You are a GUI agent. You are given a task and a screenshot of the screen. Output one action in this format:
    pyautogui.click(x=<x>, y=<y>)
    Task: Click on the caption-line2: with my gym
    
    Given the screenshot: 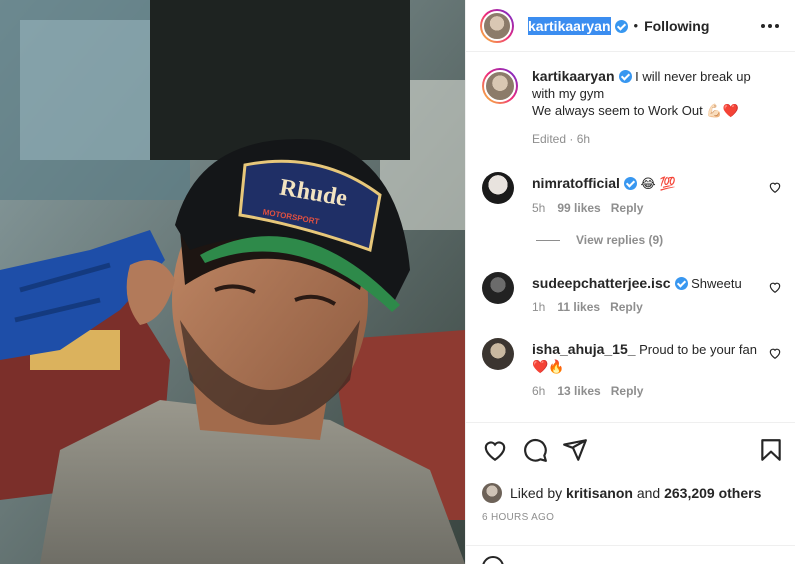 What is the action you would take?
    pyautogui.click(x=568, y=93)
    